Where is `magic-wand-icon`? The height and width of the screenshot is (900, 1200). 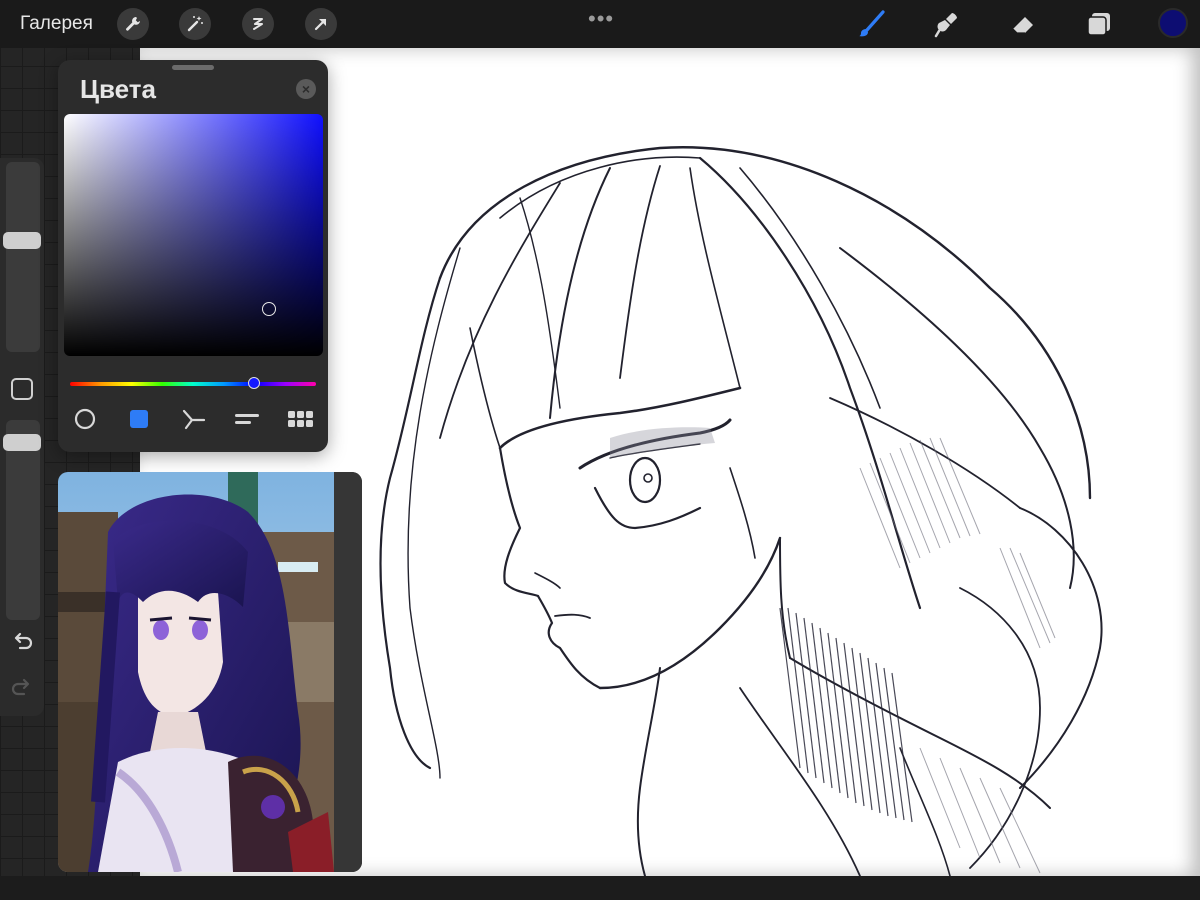
magic-wand-icon is located at coordinates (195, 24).